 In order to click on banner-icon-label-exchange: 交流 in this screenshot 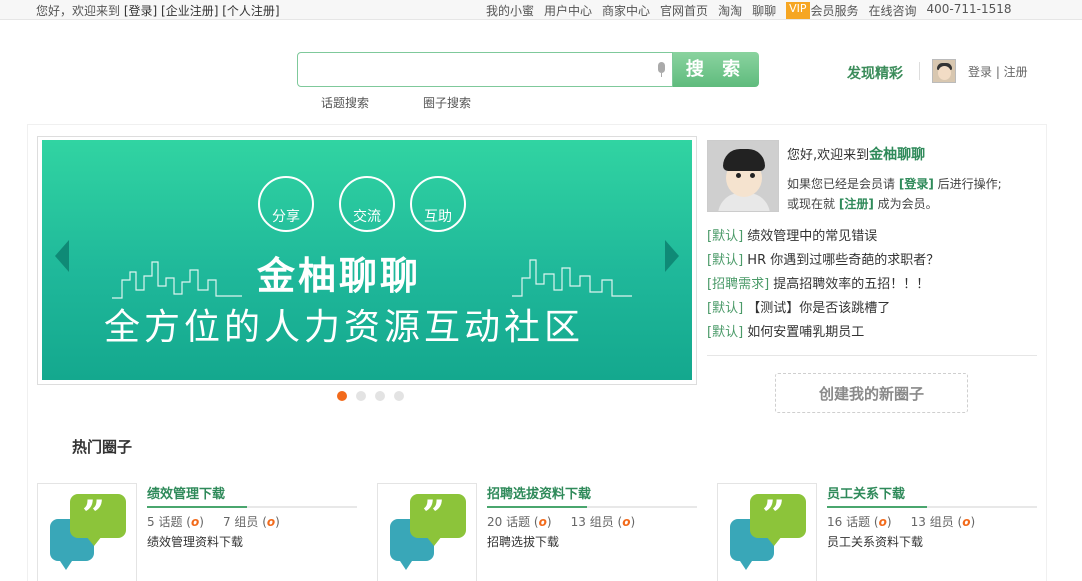, I will do `click(367, 217)`.